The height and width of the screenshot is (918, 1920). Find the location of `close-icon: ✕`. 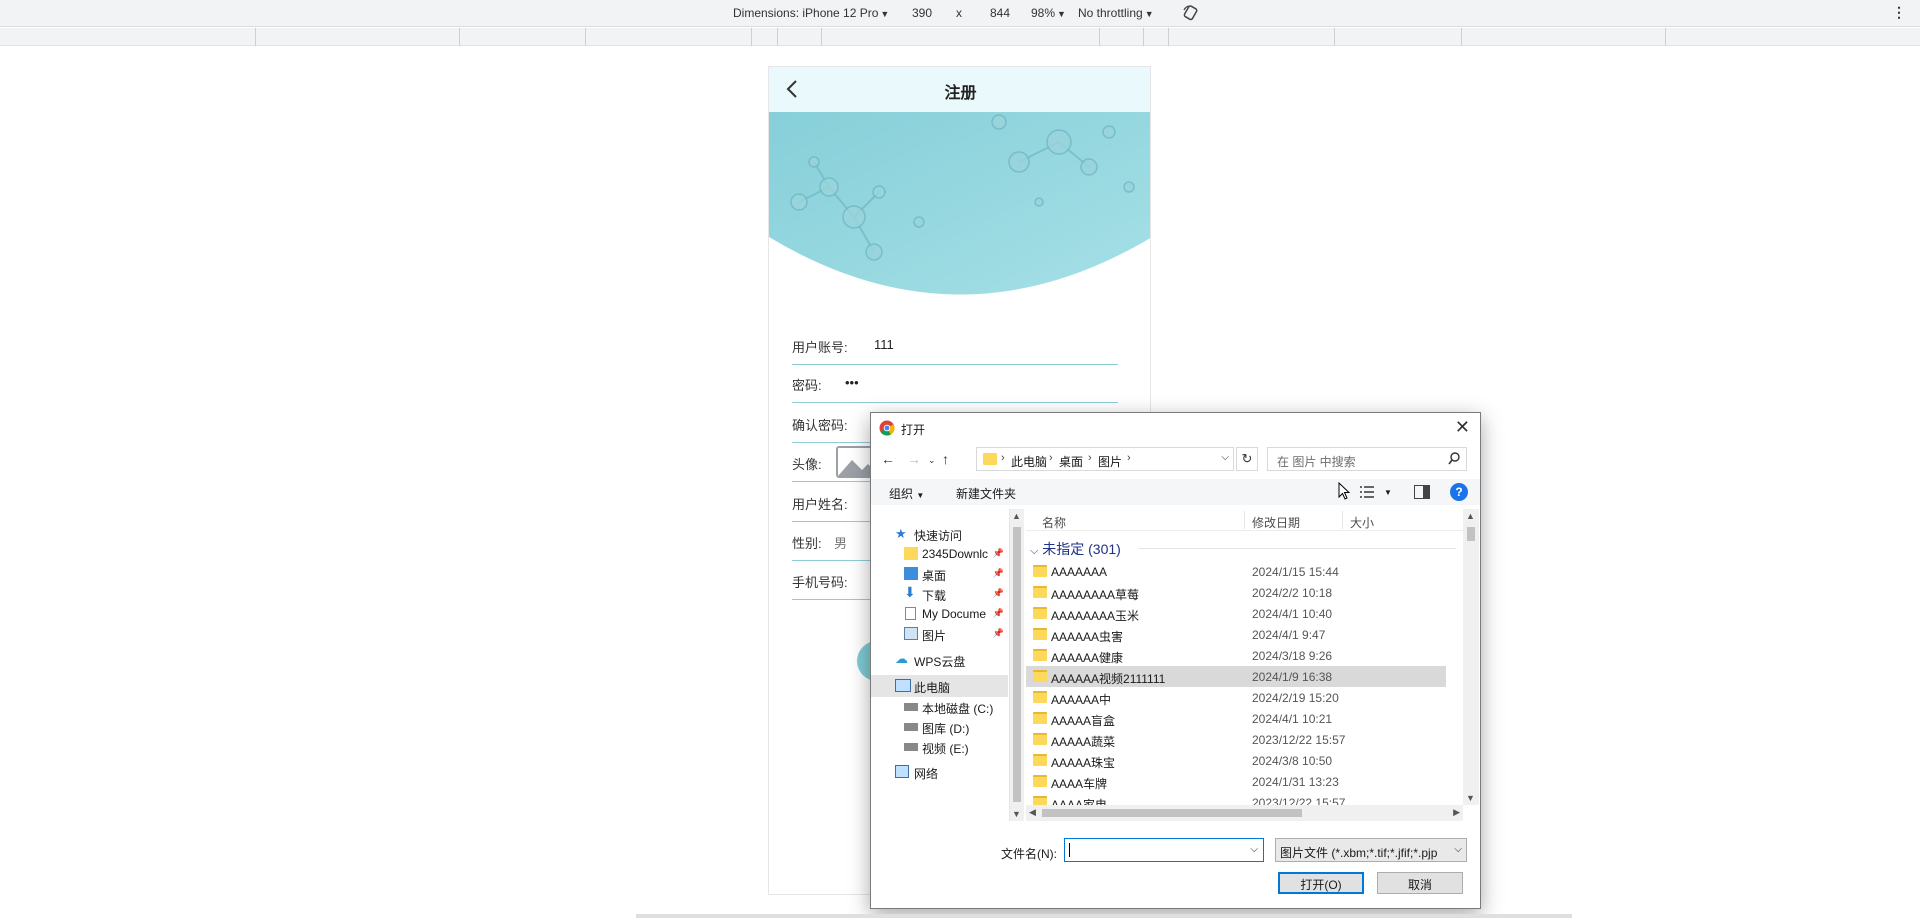

close-icon: ✕ is located at coordinates (1462, 427).